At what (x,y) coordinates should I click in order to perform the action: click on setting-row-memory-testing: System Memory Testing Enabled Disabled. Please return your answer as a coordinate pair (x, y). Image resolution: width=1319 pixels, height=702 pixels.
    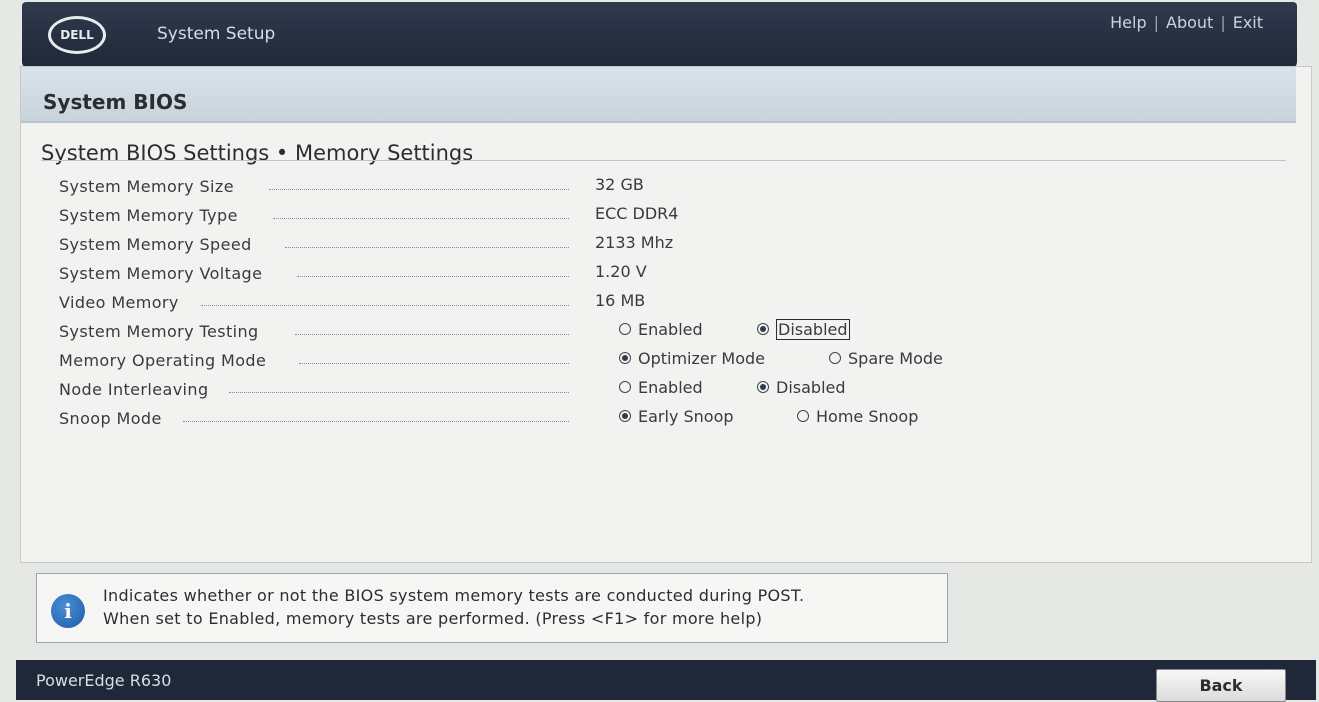
    Looking at the image, I should click on (509, 334).